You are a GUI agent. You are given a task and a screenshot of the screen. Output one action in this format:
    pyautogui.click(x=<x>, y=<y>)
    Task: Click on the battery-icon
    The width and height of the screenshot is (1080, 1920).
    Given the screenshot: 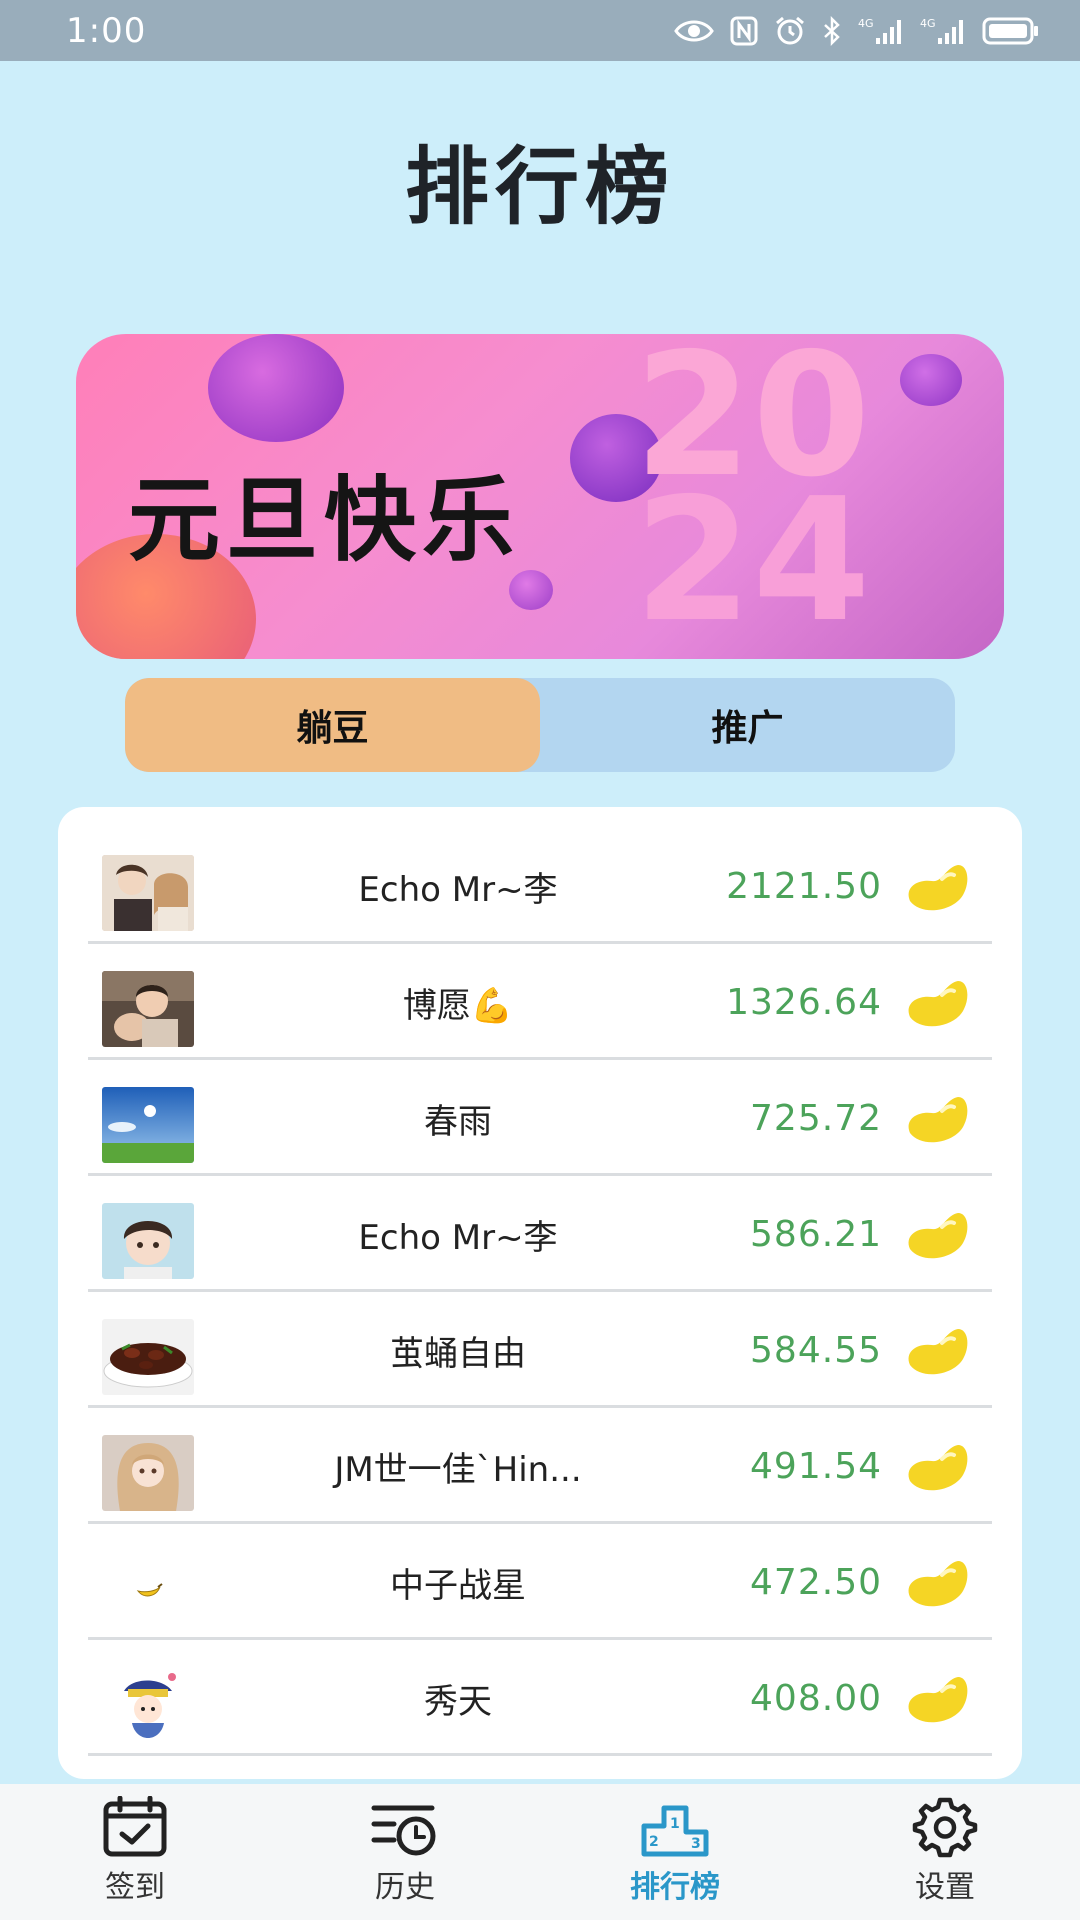 What is the action you would take?
    pyautogui.click(x=1010, y=30)
    